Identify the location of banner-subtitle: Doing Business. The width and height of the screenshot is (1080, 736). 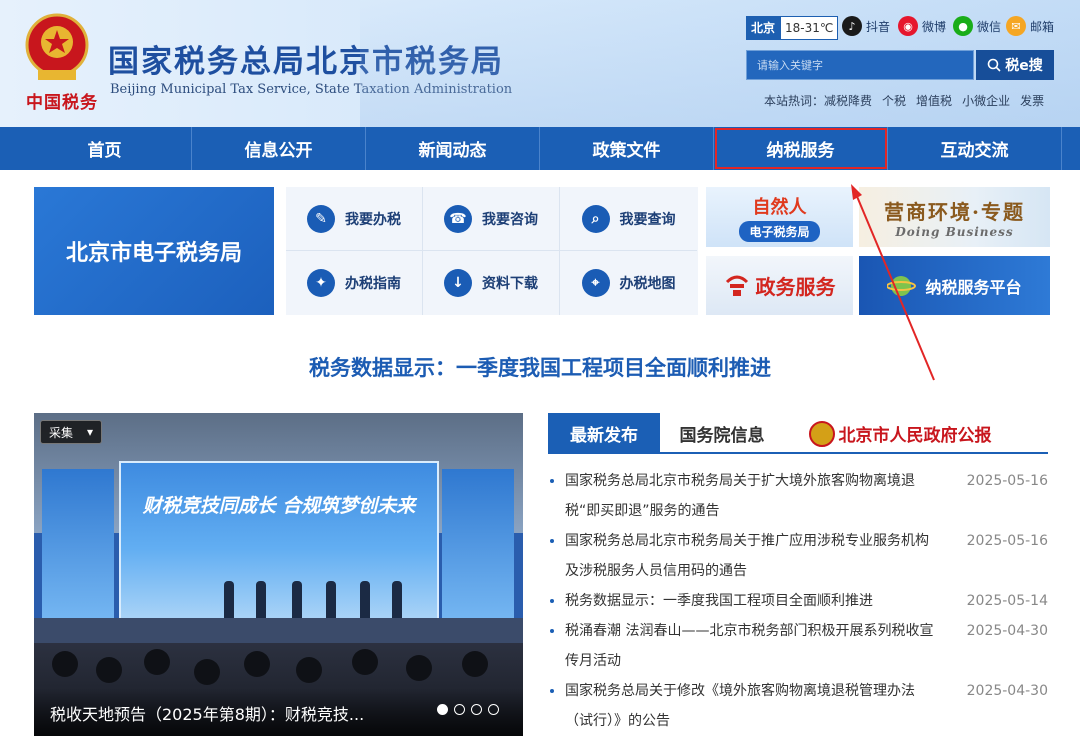
(954, 231).